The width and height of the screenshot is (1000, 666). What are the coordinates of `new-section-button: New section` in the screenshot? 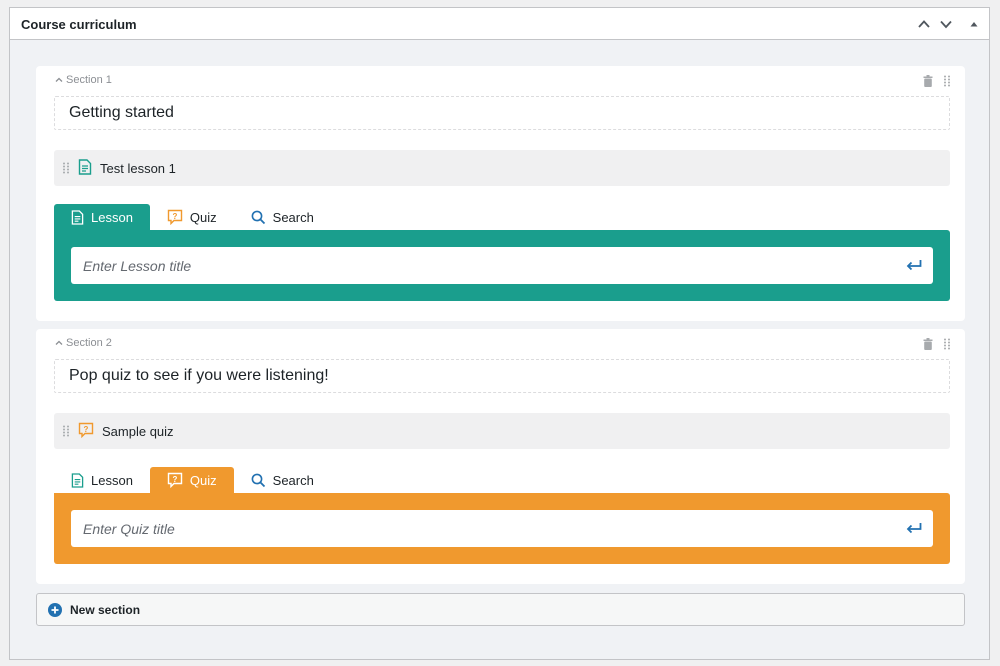 It's located at (500, 609).